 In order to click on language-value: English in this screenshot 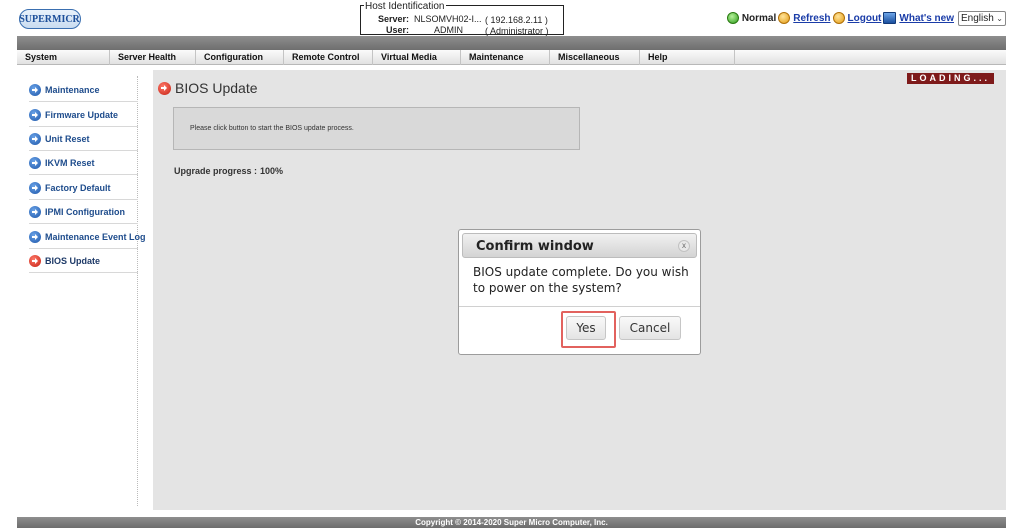, I will do `click(977, 18)`.